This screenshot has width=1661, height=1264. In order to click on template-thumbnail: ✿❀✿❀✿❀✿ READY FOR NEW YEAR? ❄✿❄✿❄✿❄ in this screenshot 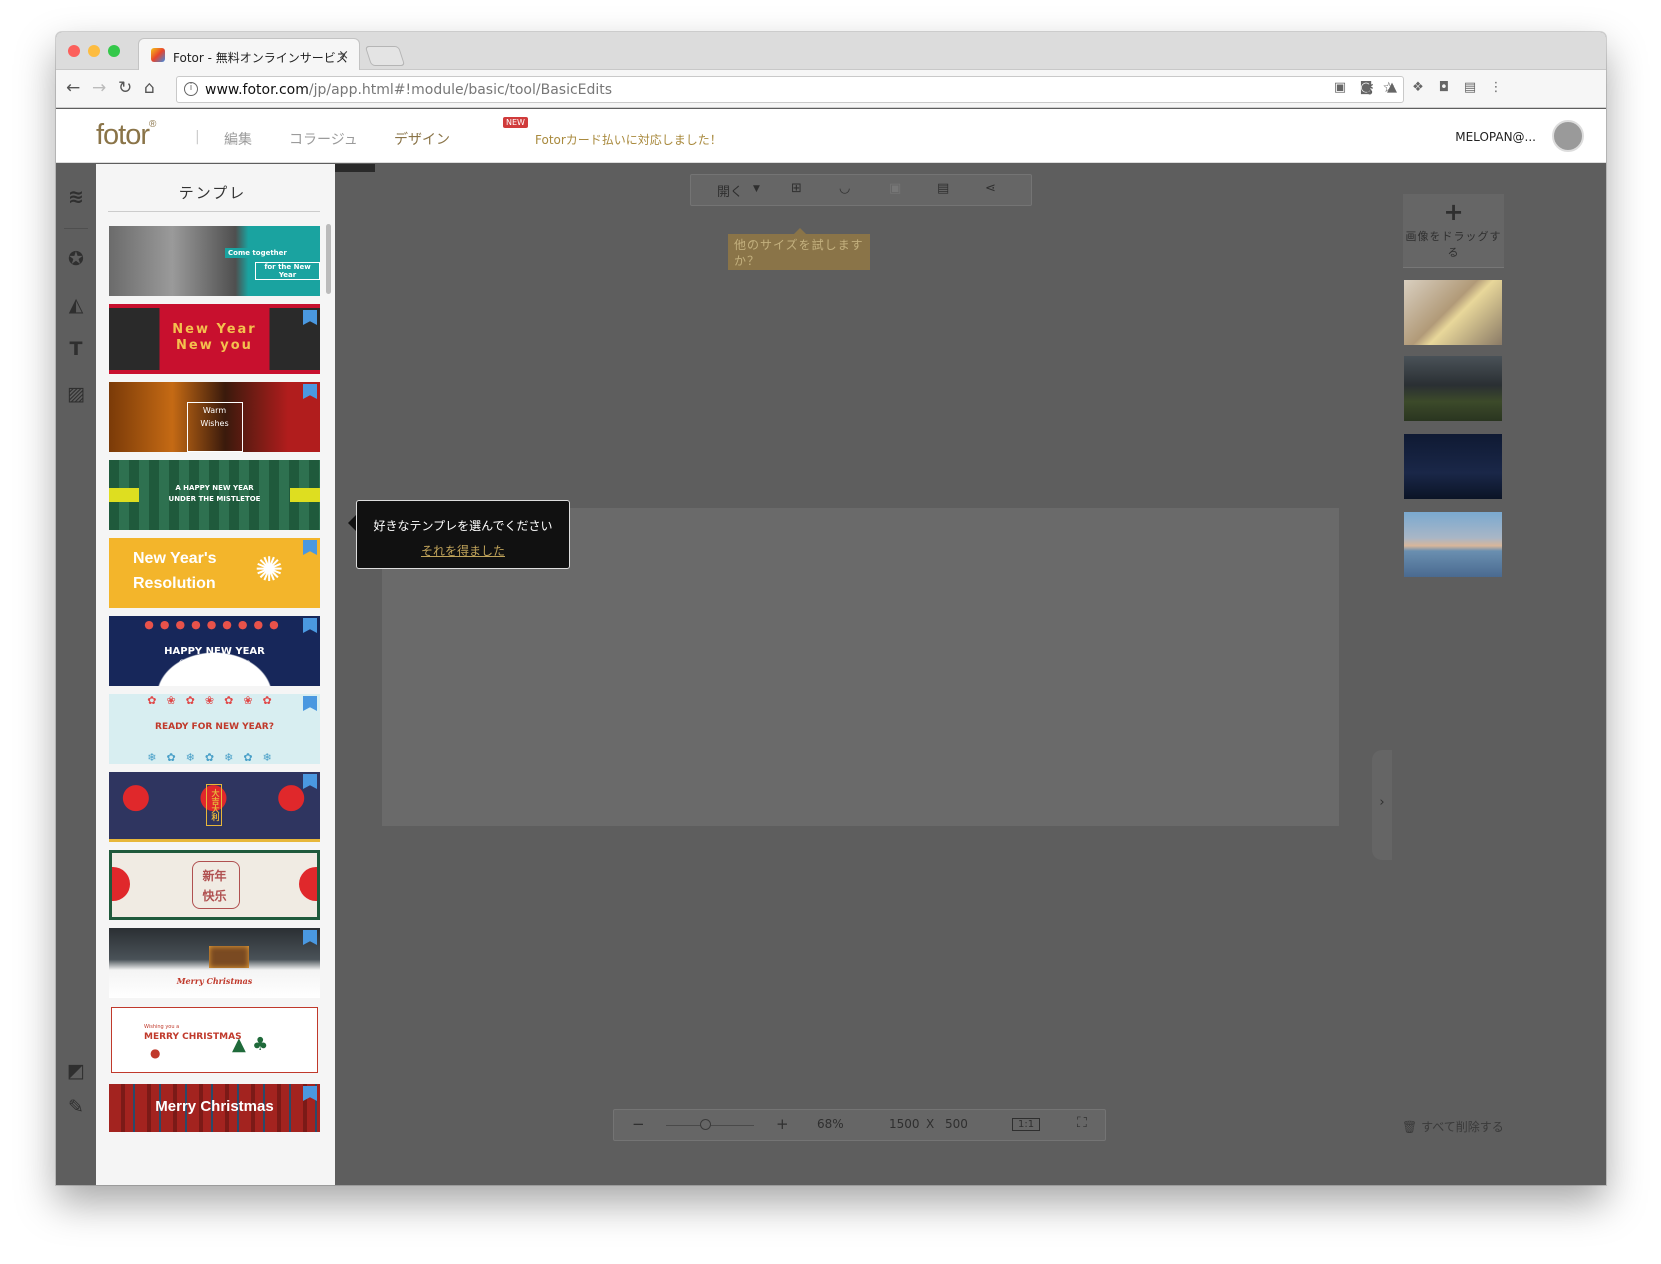, I will do `click(214, 729)`.